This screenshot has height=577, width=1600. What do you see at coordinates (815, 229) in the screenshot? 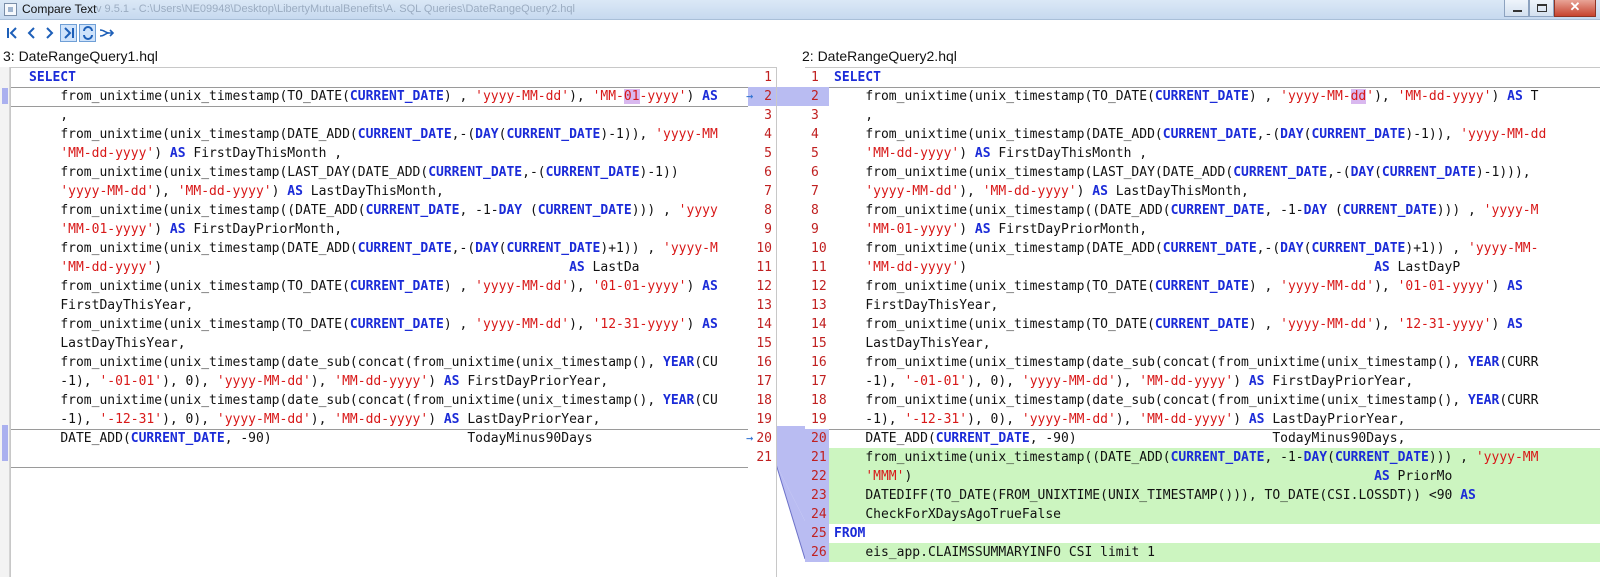
I see `line-number: 9` at bounding box center [815, 229].